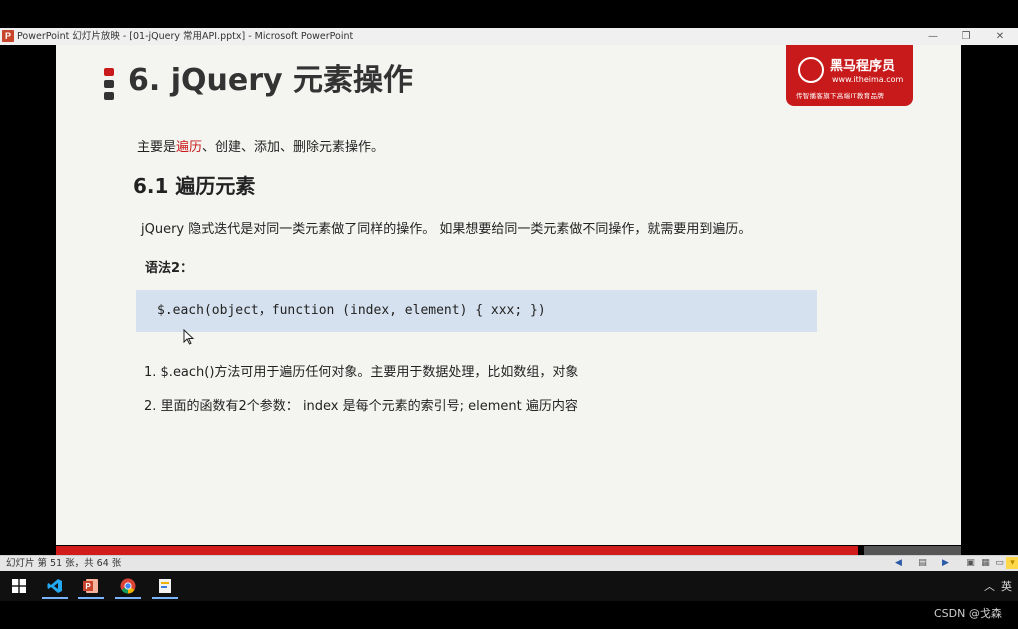 This screenshot has height=629, width=1018. What do you see at coordinates (169, 268) in the screenshot?
I see `syntax-label: 语法2：` at bounding box center [169, 268].